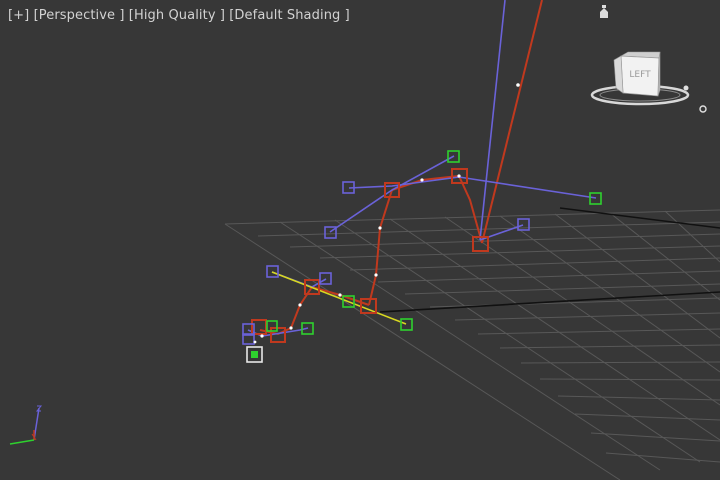  What do you see at coordinates (254, 354) in the screenshot?
I see `root-pivot-control` at bounding box center [254, 354].